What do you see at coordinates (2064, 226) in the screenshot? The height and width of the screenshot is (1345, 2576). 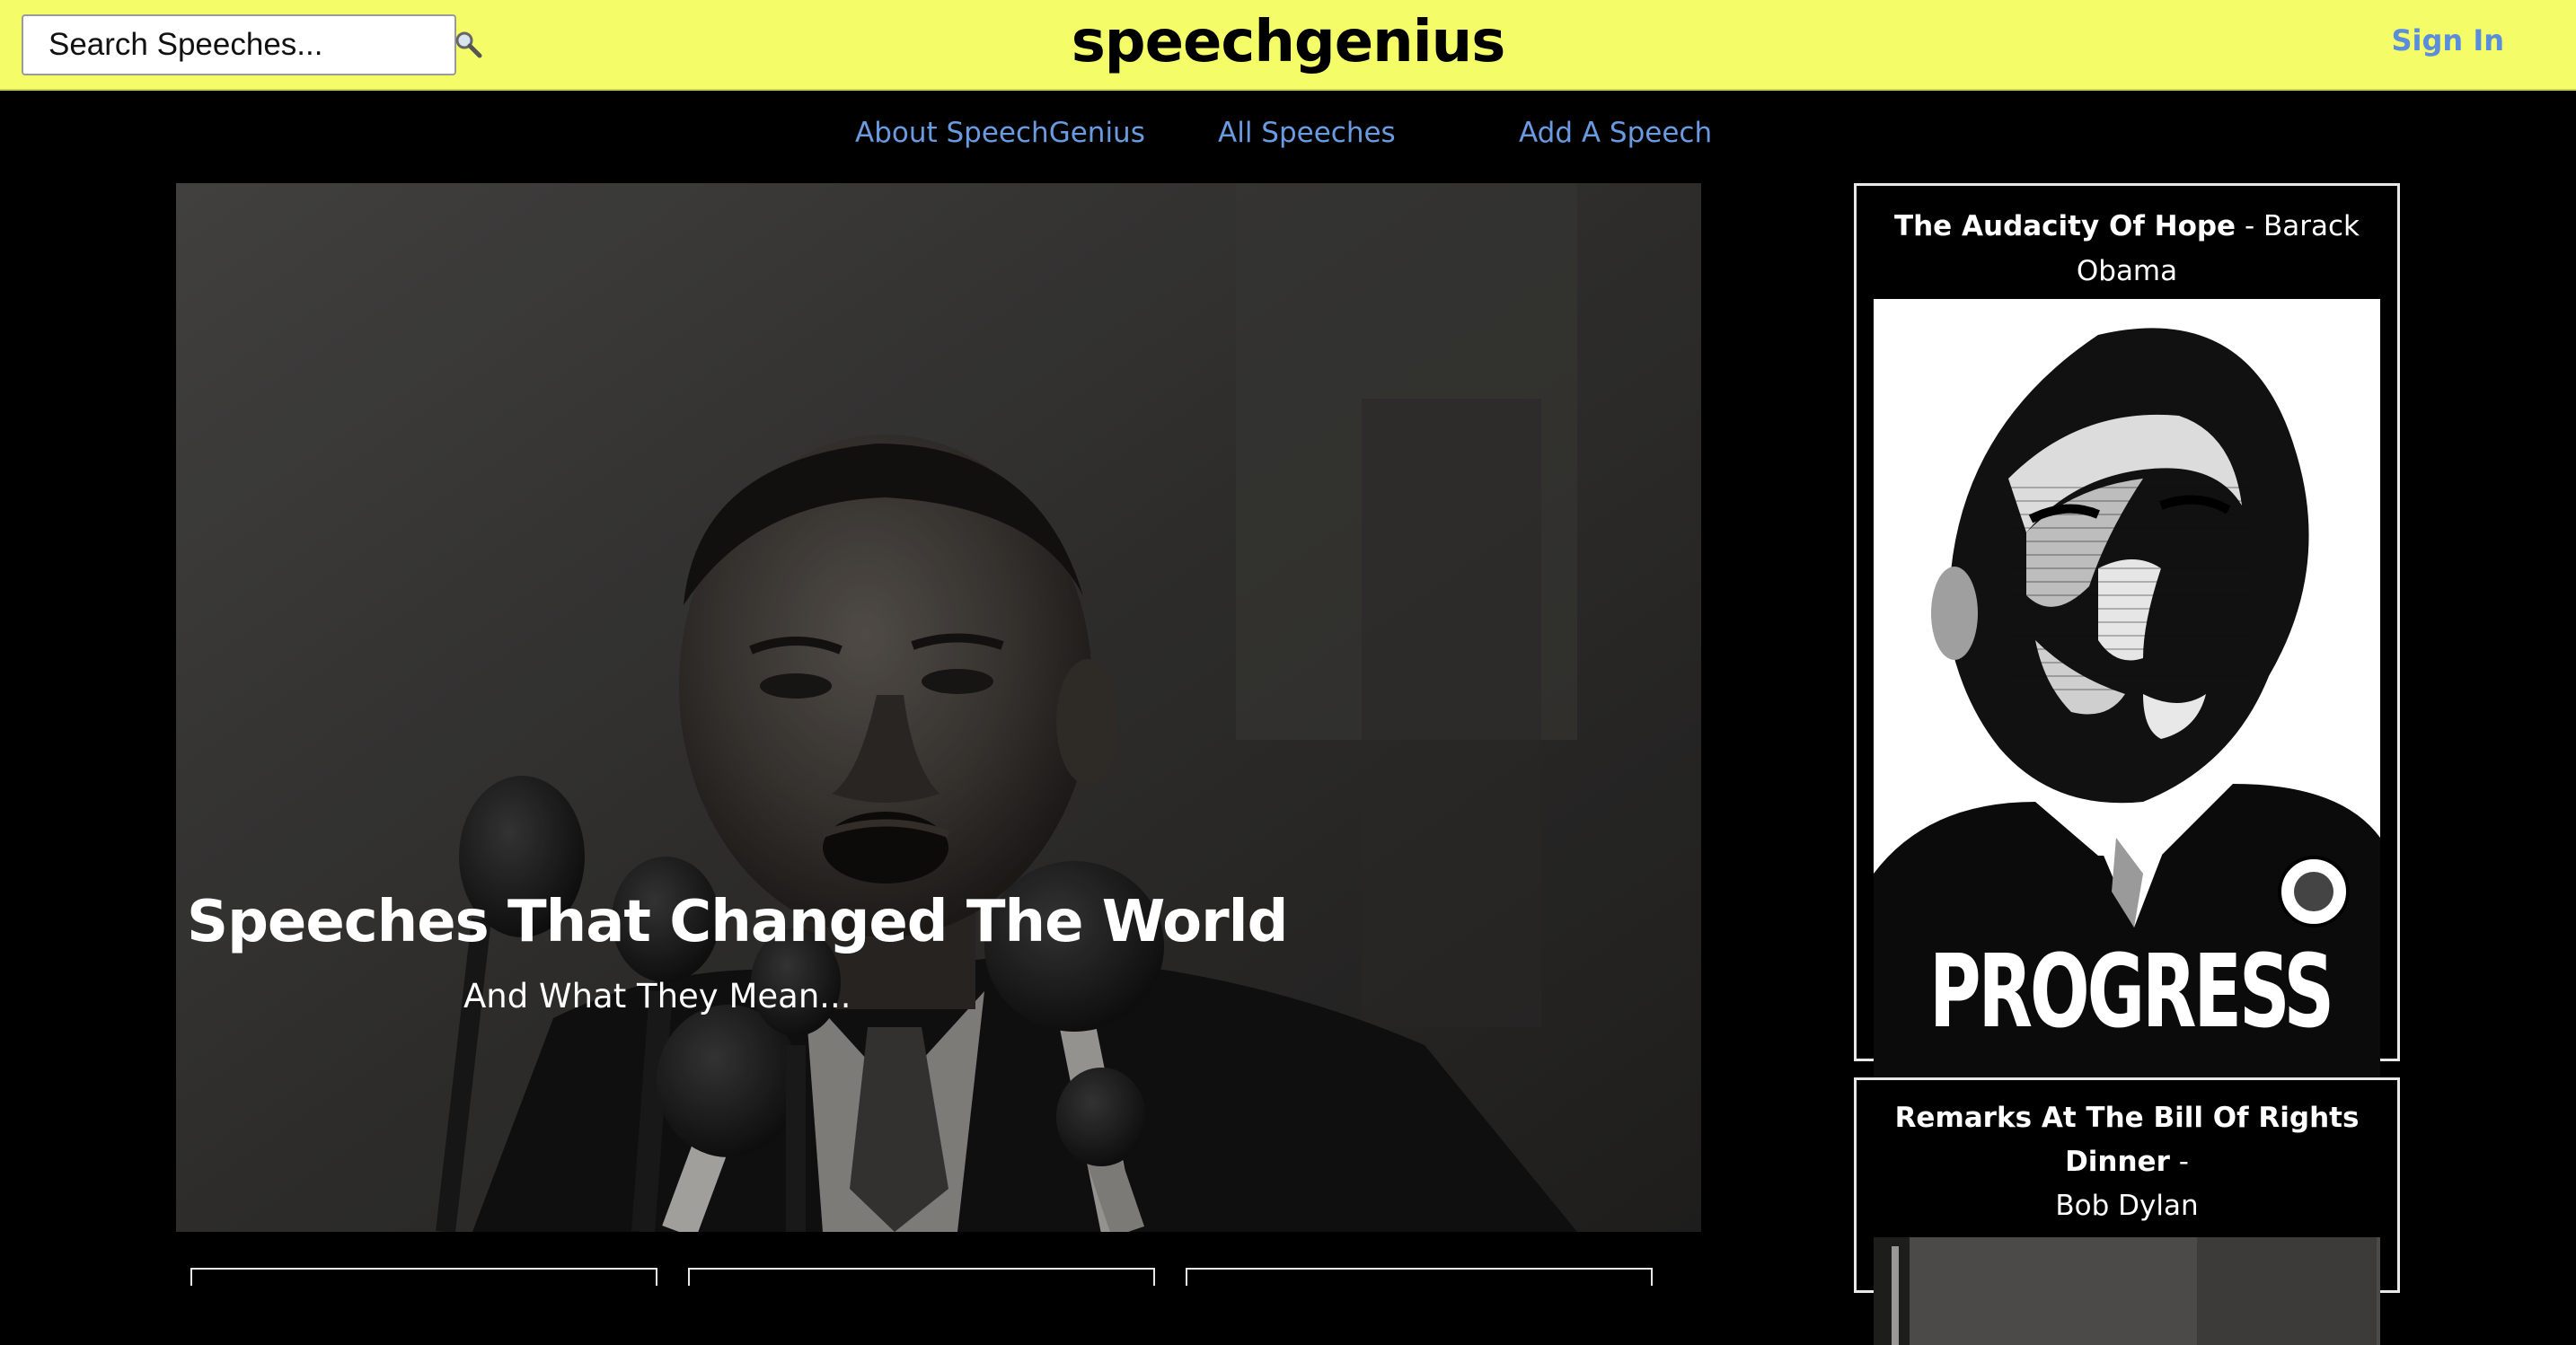 I see `speech-title: The Audacity Of Hope` at bounding box center [2064, 226].